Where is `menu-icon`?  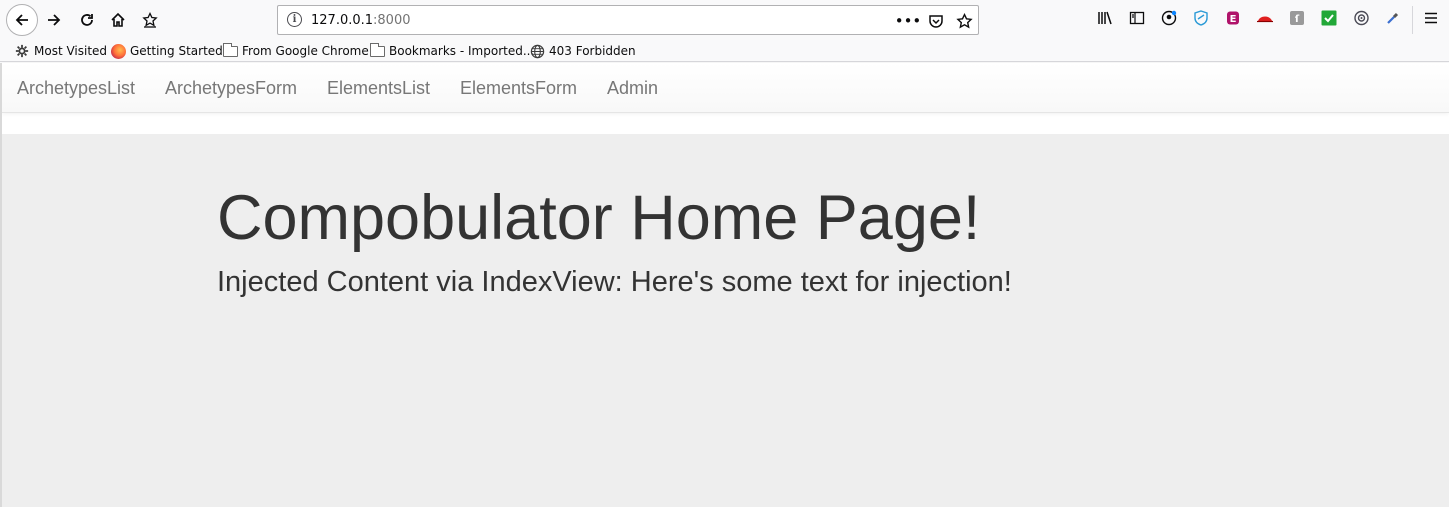 menu-icon is located at coordinates (1431, 18).